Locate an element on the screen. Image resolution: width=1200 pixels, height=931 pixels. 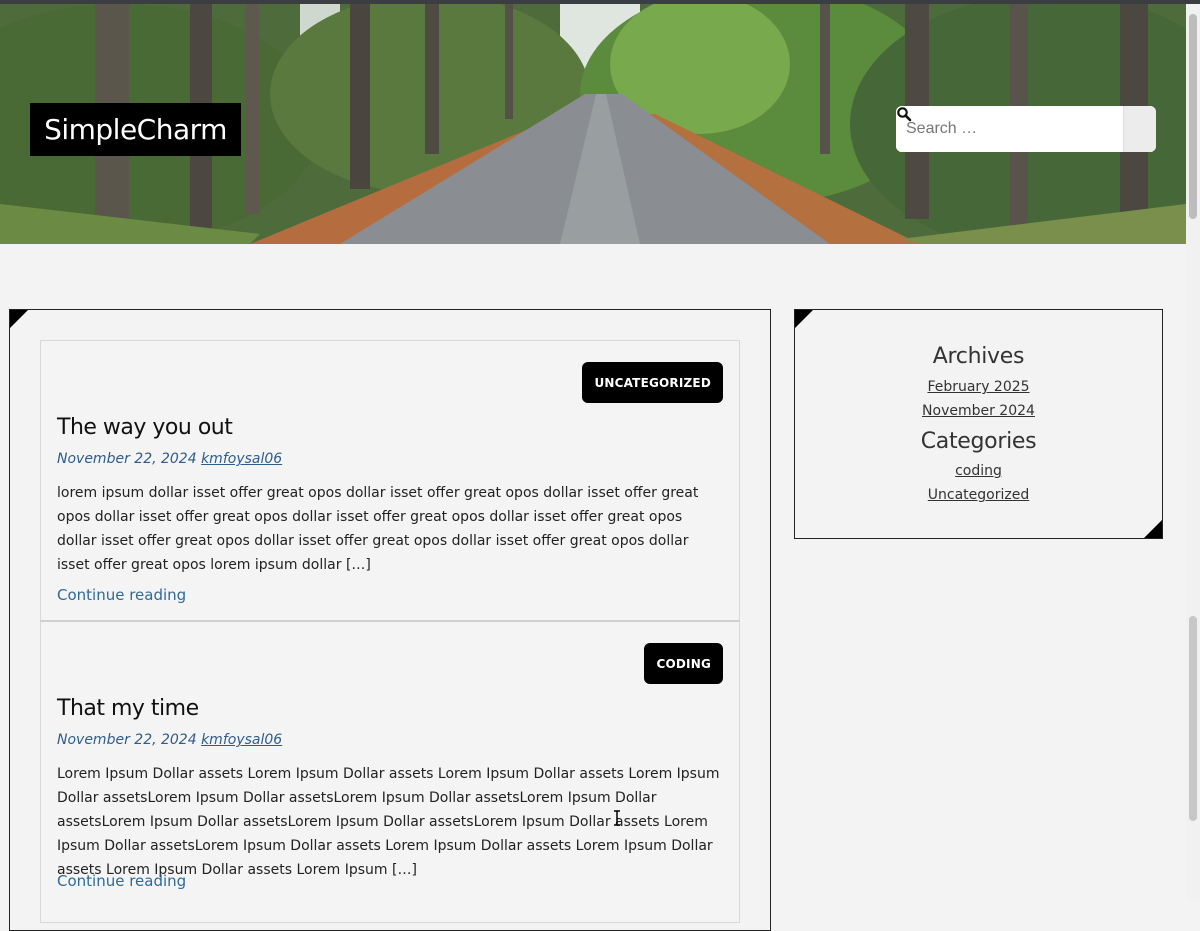
archive-link: February 2025 is located at coordinates (978, 387).